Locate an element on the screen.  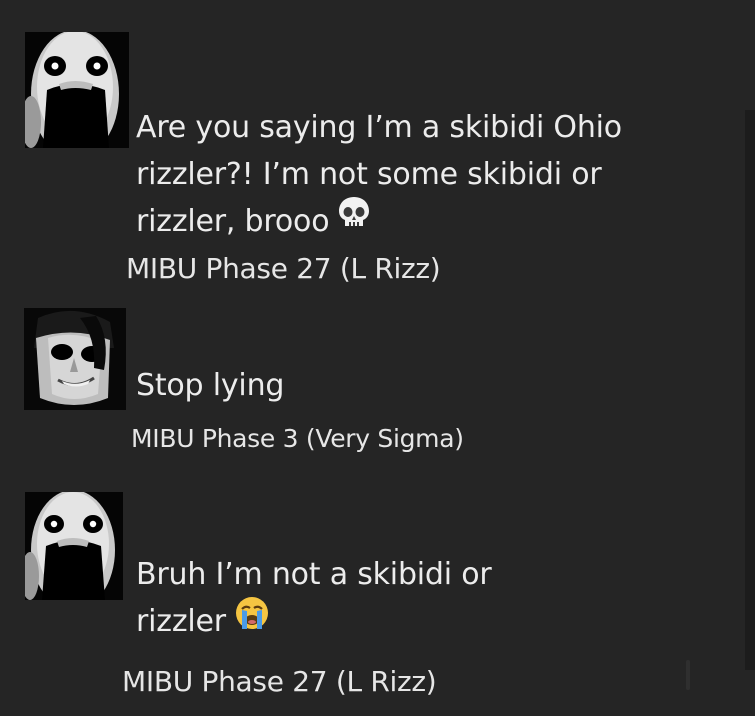
crying-face-emoji-icon is located at coordinates (252, 620).